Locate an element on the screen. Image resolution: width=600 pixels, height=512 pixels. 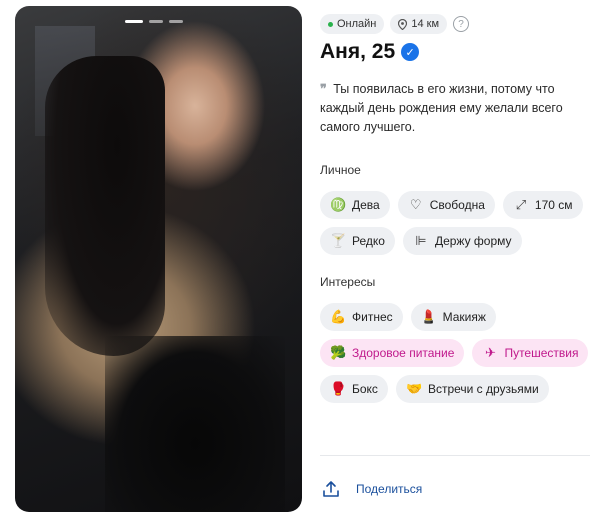
dumbbell-icon: ⊫ is located at coordinates (421, 240).